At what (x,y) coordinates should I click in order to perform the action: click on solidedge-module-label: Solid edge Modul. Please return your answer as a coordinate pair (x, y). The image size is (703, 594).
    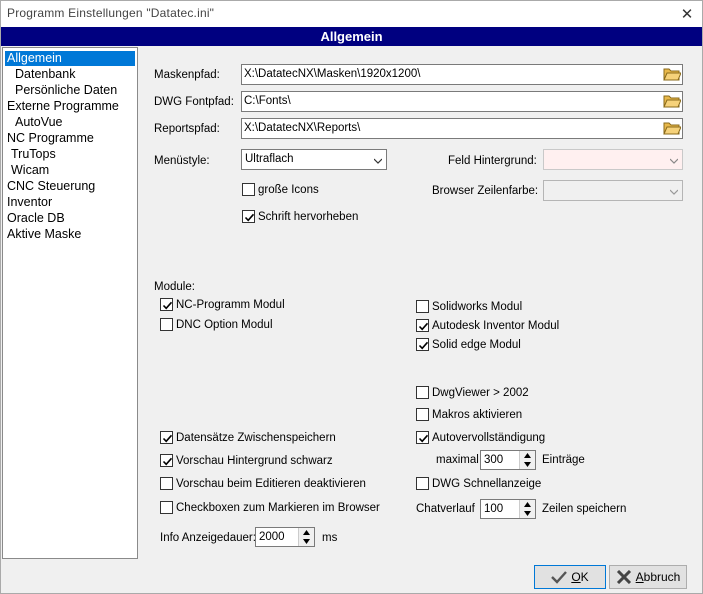
    Looking at the image, I should click on (476, 344).